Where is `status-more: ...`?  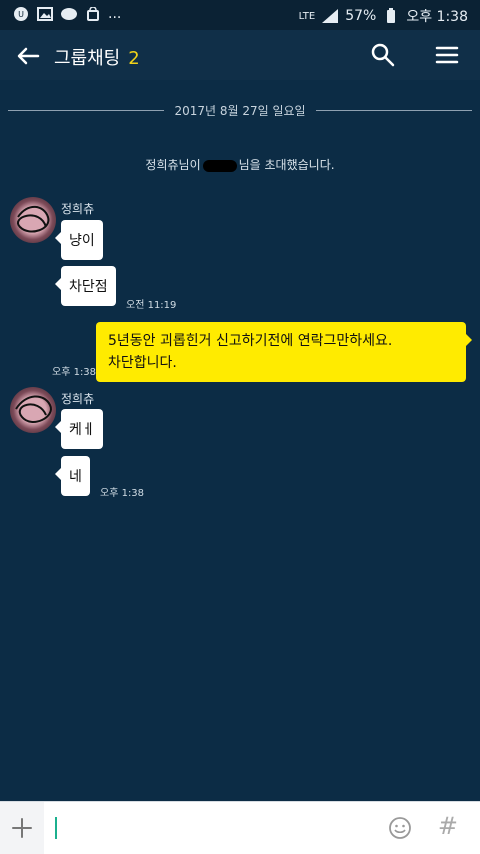 status-more: ... is located at coordinates (115, 14).